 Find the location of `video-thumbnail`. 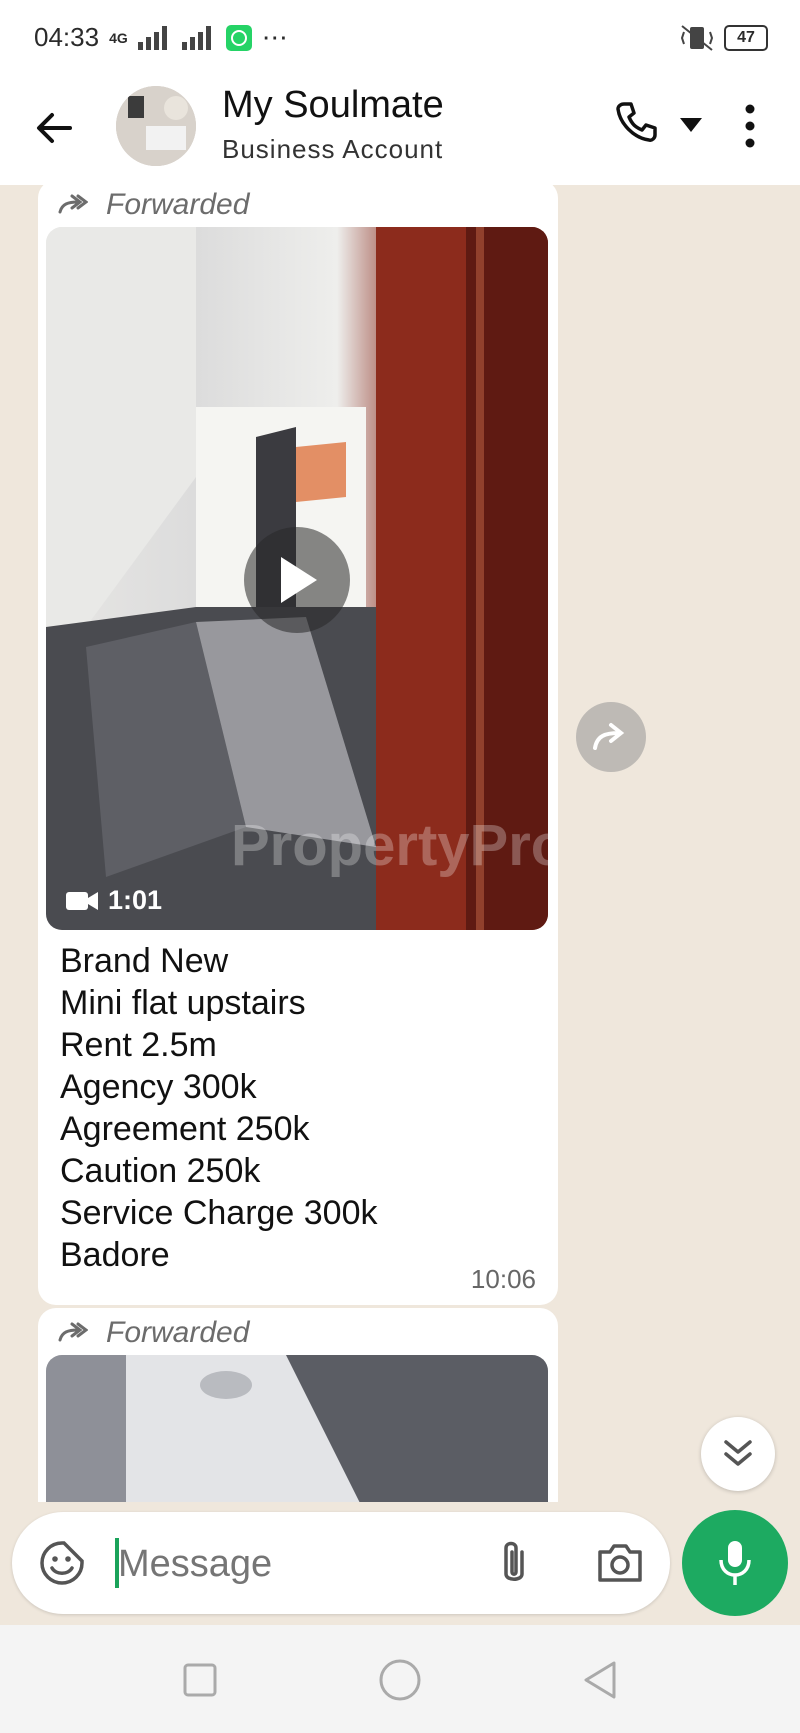

video-thumbnail is located at coordinates (297, 1428).